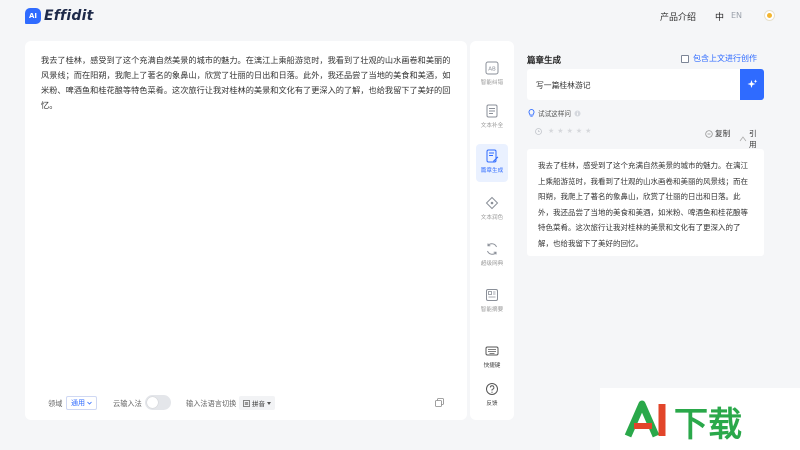 This screenshot has height=450, width=800. Describe the element at coordinates (492, 264) in the screenshot. I see `tool-label: 超级网典` at that location.